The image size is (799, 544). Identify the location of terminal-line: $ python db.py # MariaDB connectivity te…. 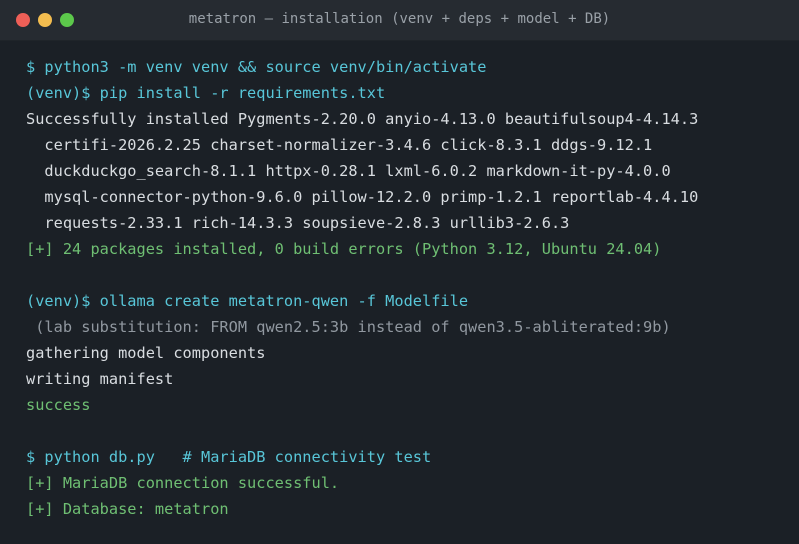
(229, 457).